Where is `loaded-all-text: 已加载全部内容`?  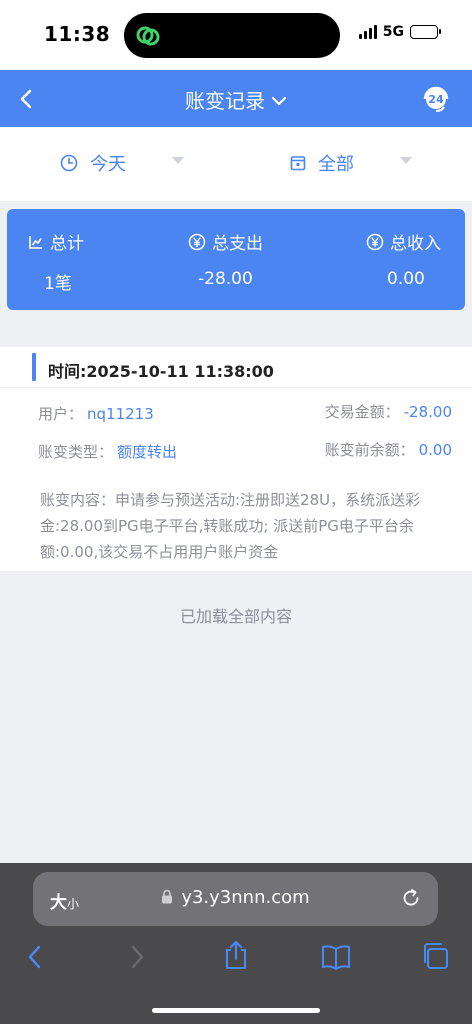 loaded-all-text: 已加载全部内容 is located at coordinates (235, 616).